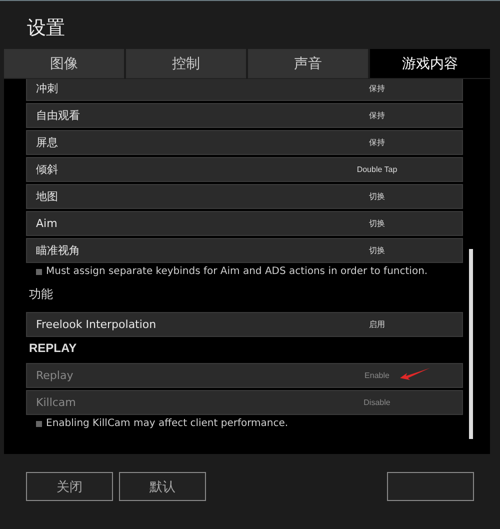  What do you see at coordinates (186, 64) in the screenshot?
I see `tab: 控制` at bounding box center [186, 64].